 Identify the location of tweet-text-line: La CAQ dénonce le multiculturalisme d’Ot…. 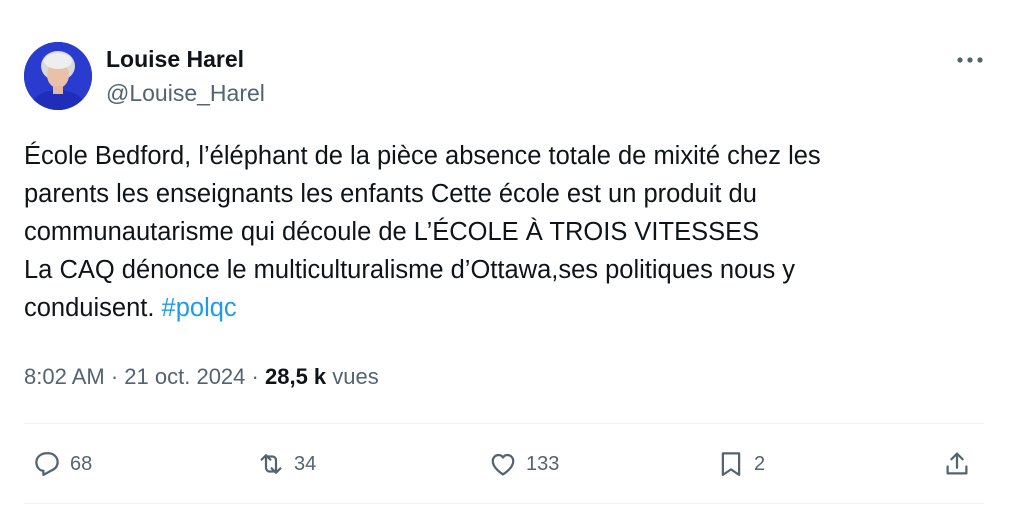
(410, 270).